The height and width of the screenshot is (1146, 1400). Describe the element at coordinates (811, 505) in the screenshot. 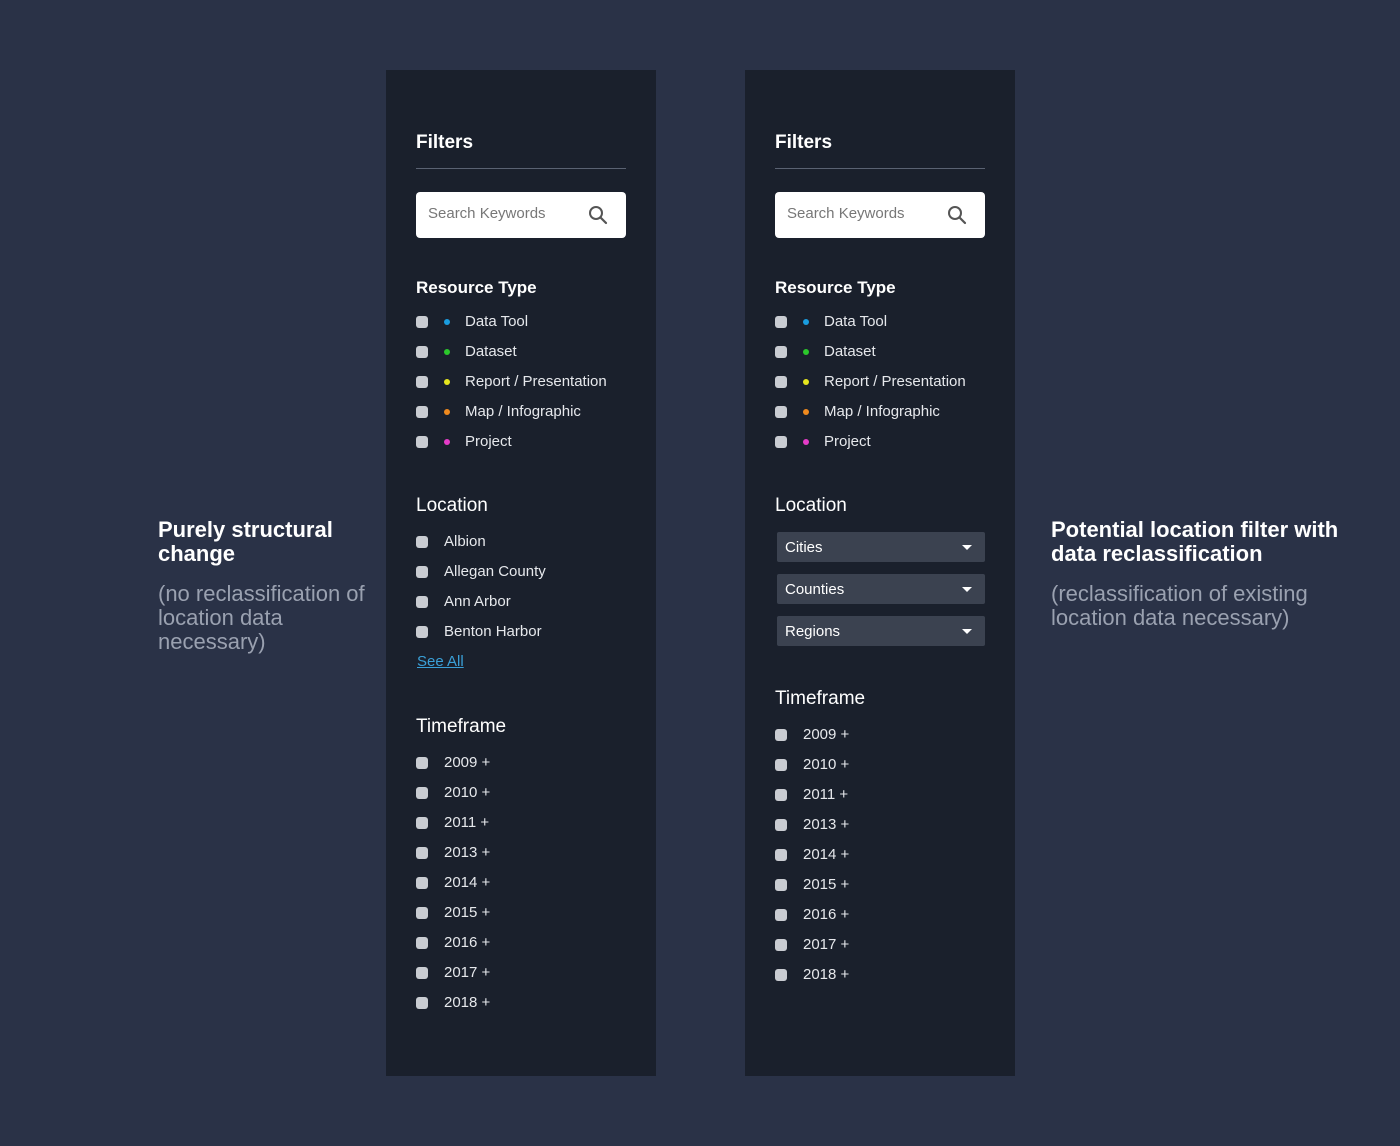

I see `location-heading: Location` at that location.